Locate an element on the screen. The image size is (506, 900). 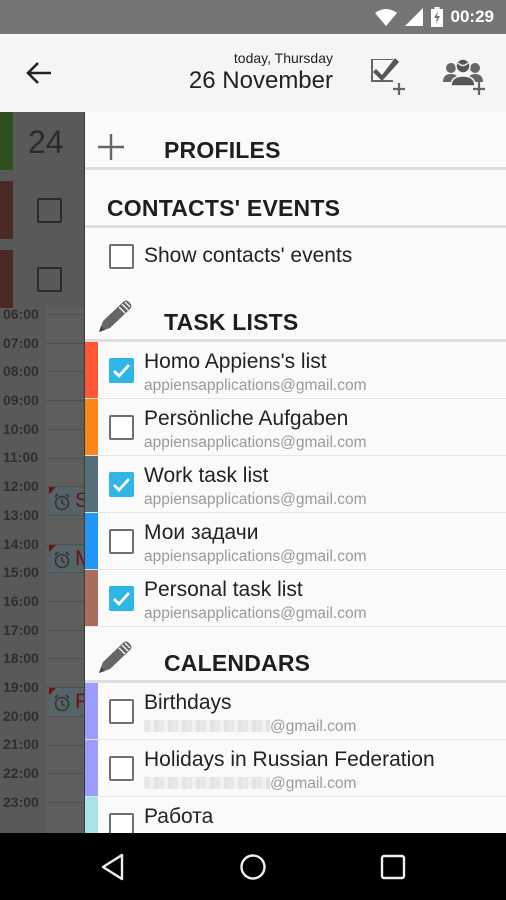
nav-home-button is located at coordinates (253, 867).